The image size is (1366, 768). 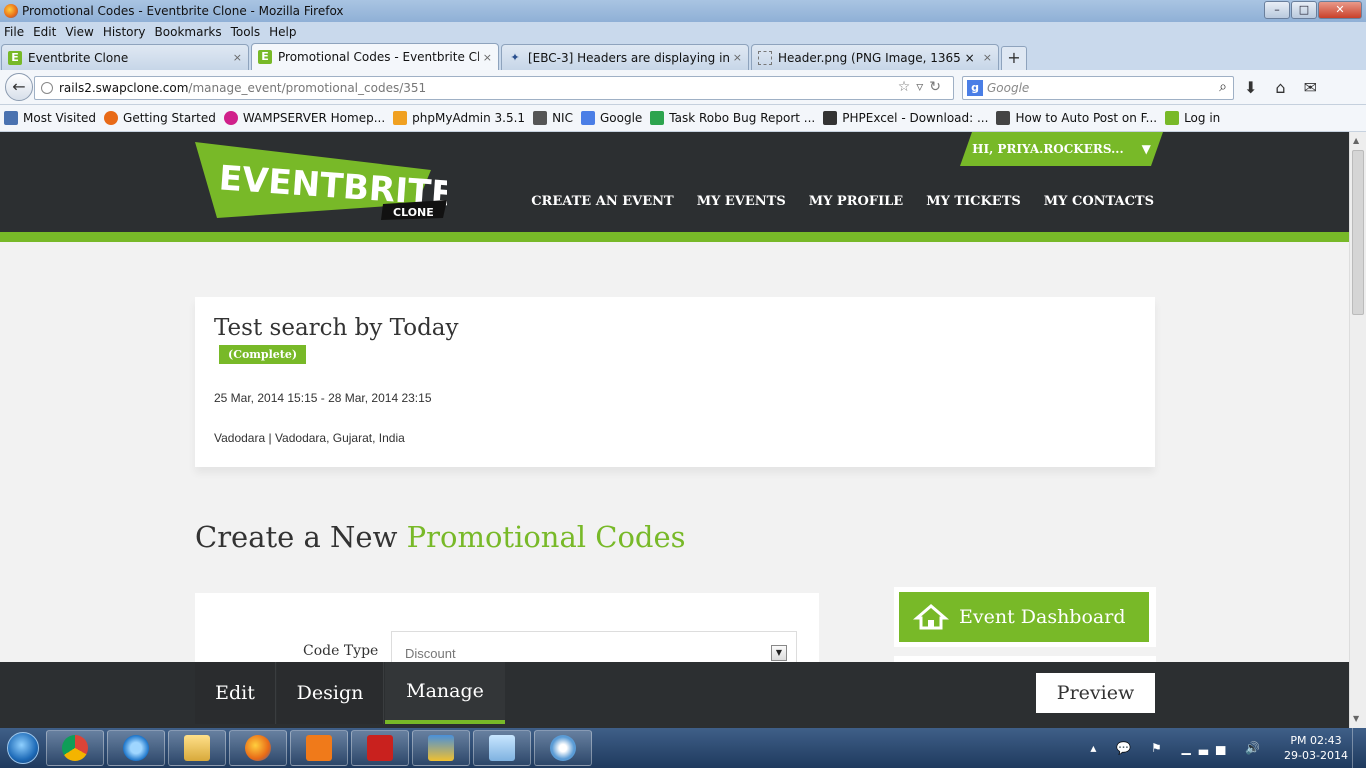 I want to click on nav-tools: ⬇ ⌂ ✉, so click(x=1280, y=87).